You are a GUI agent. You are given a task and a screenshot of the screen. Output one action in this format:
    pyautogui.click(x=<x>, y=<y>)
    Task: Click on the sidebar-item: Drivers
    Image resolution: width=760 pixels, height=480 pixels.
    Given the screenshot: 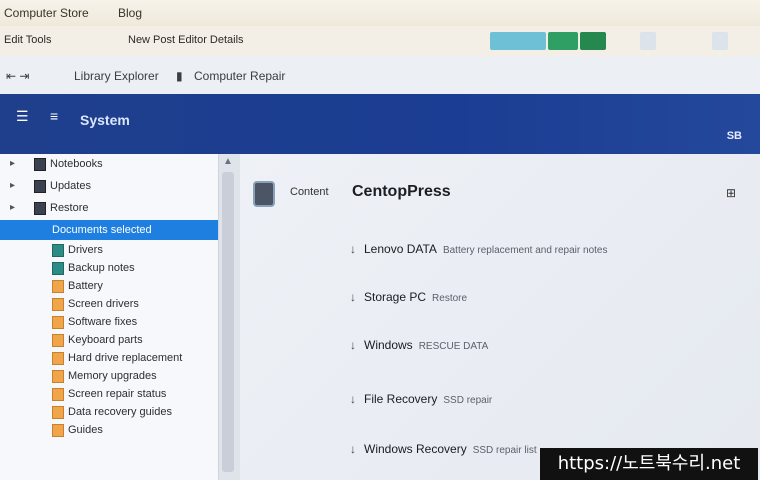 What is the action you would take?
    pyautogui.click(x=109, y=250)
    